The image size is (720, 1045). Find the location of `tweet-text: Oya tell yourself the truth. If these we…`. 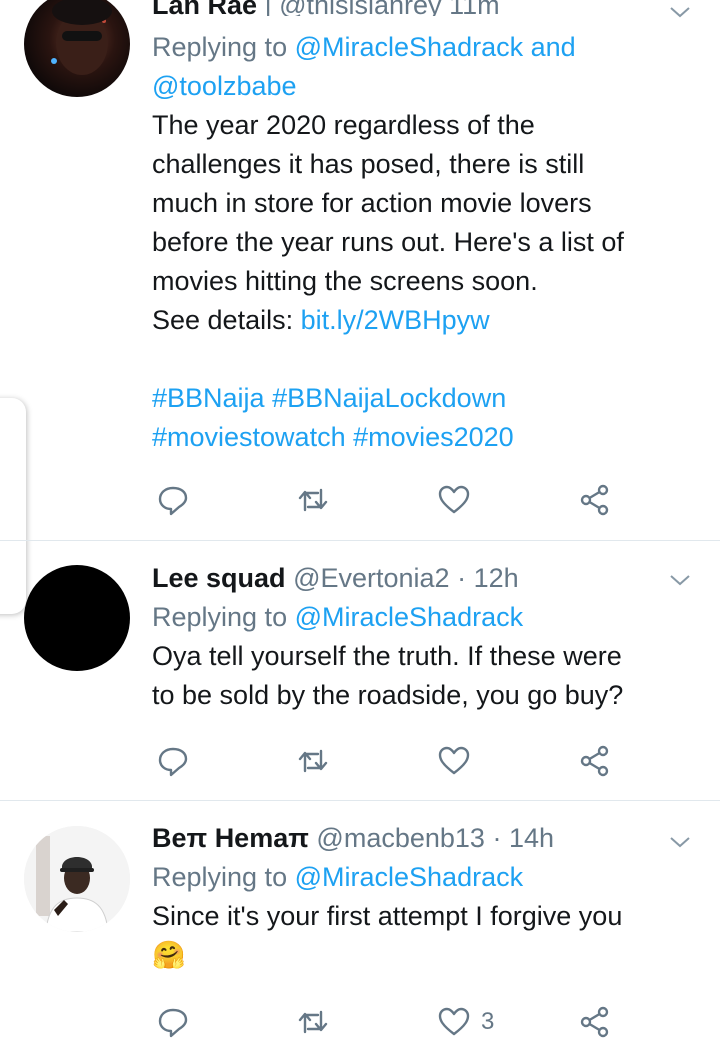

tweet-text: Oya tell yourself the truth. If these we… is located at coordinates (387, 656).